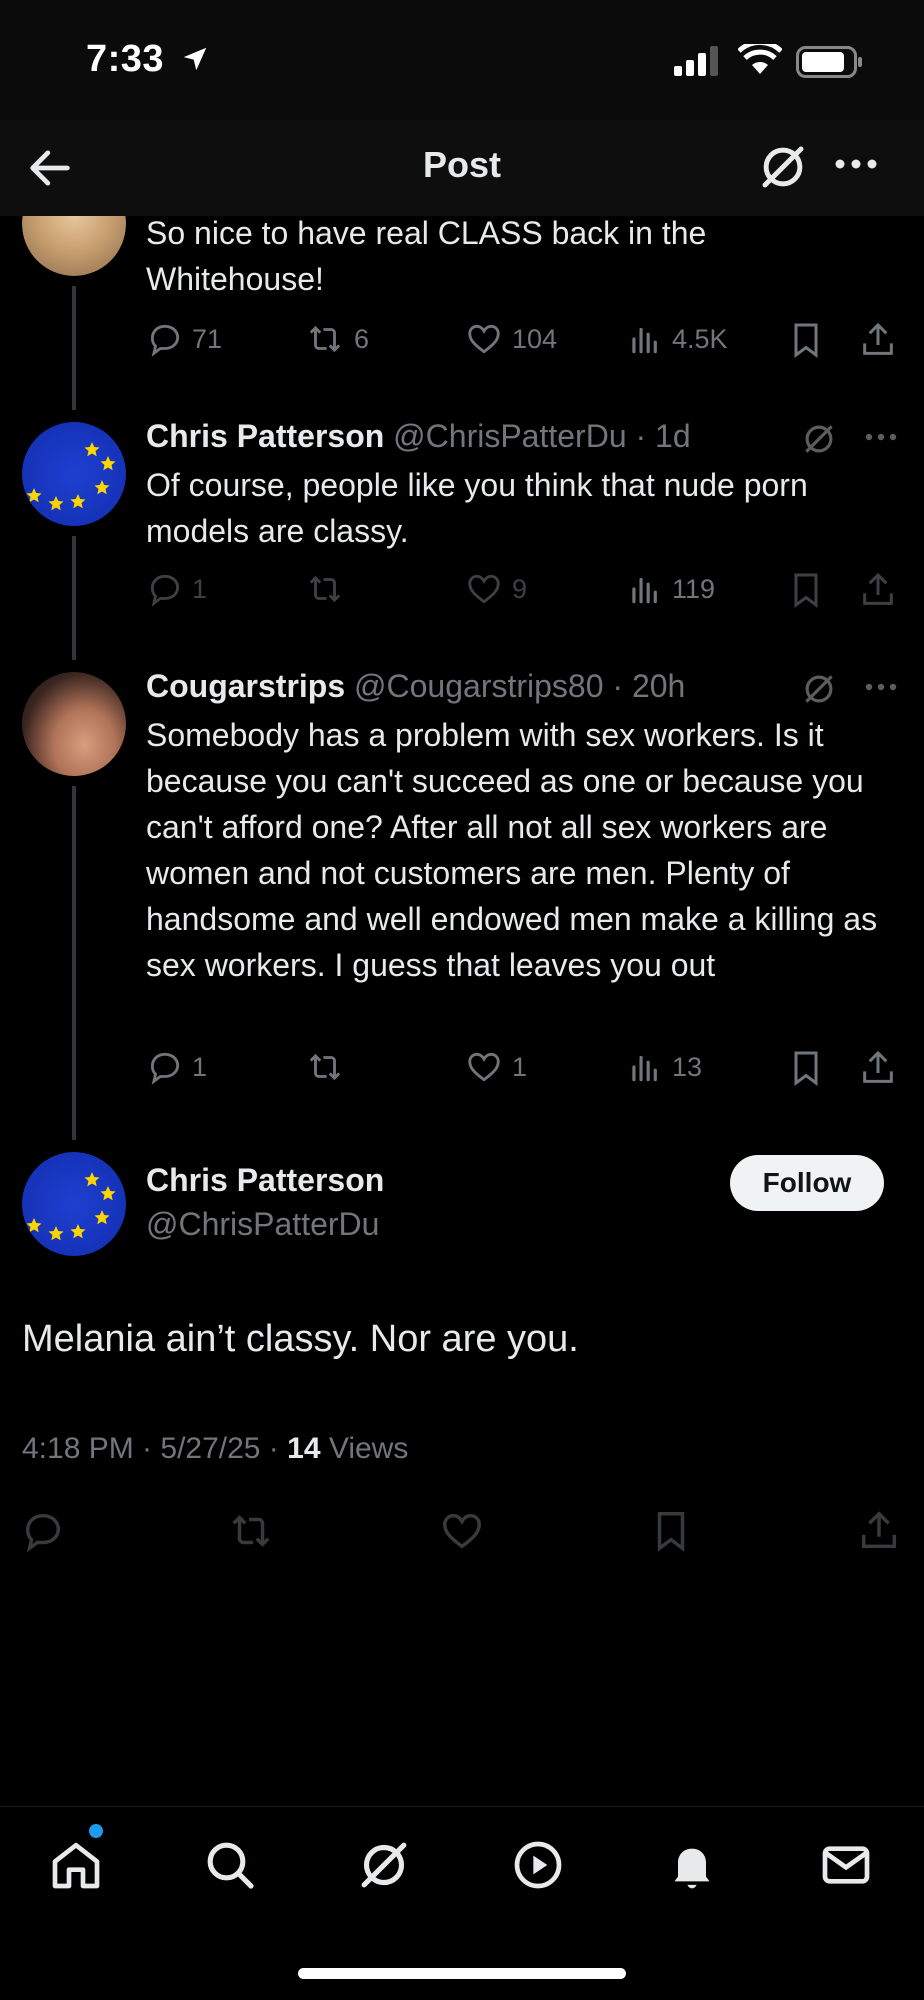  Describe the element at coordinates (694, 588) in the screenshot. I see `views-count: 119` at that location.